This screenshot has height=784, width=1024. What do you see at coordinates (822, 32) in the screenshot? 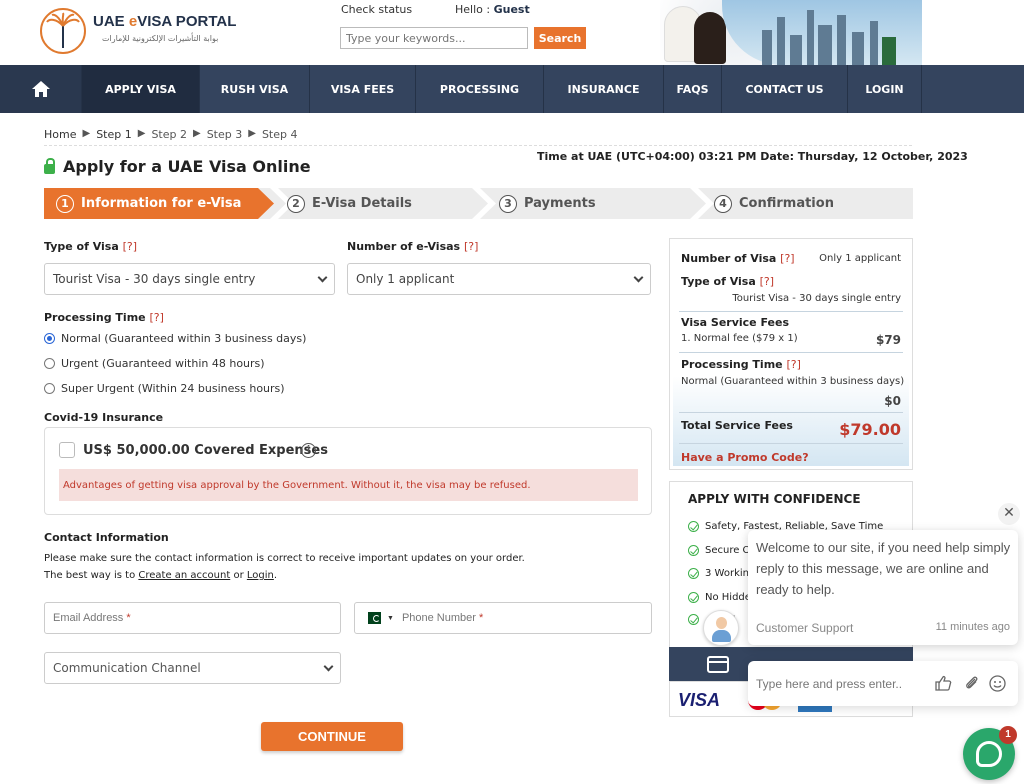
I see `dubai-skyline-image` at bounding box center [822, 32].